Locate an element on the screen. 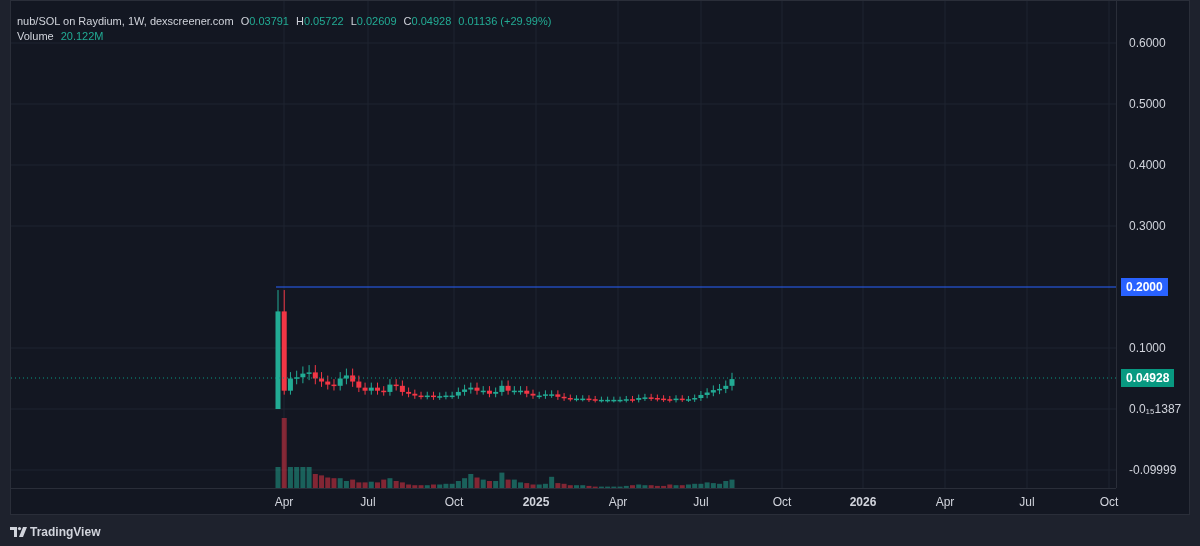 The height and width of the screenshot is (546, 1200). horizontal-price-line is located at coordinates (695, 287).